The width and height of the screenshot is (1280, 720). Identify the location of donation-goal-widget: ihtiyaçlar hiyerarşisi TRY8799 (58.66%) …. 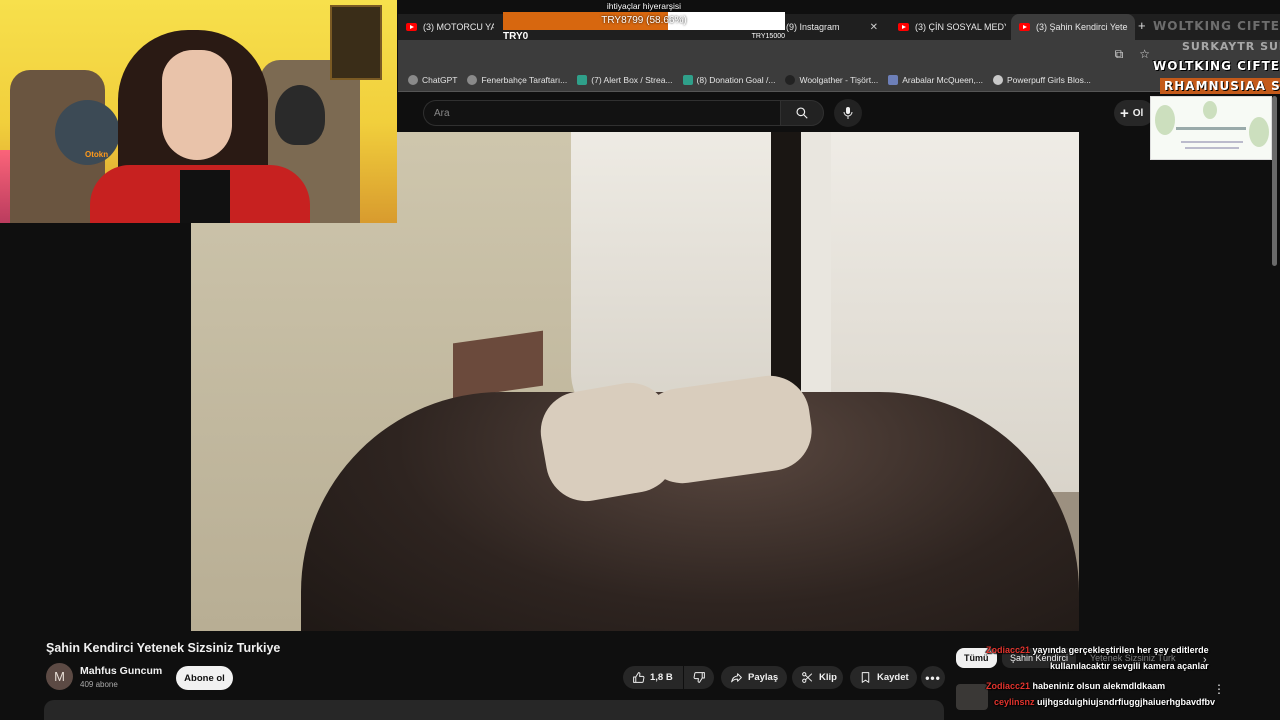
(644, 21).